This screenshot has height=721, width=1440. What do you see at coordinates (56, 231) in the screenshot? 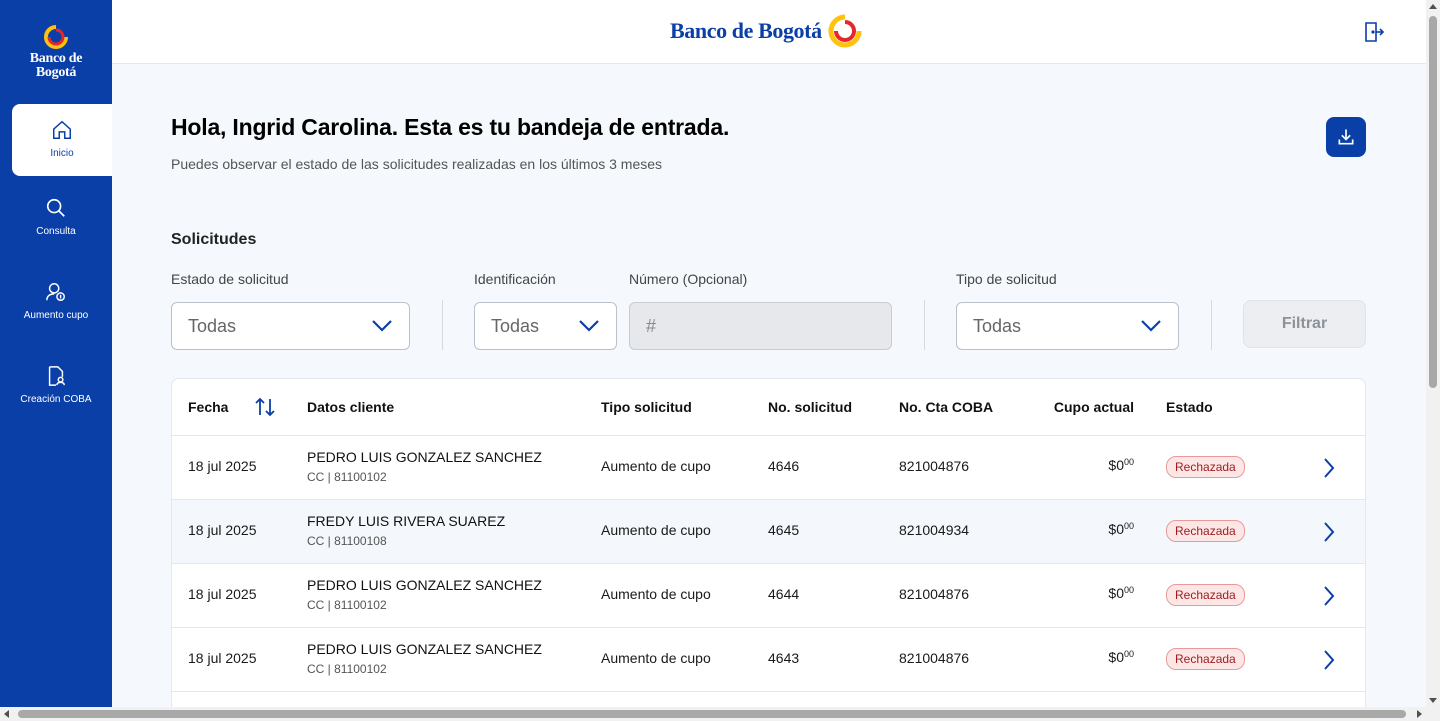
I see `sidebar-item-label: Consulta` at bounding box center [56, 231].